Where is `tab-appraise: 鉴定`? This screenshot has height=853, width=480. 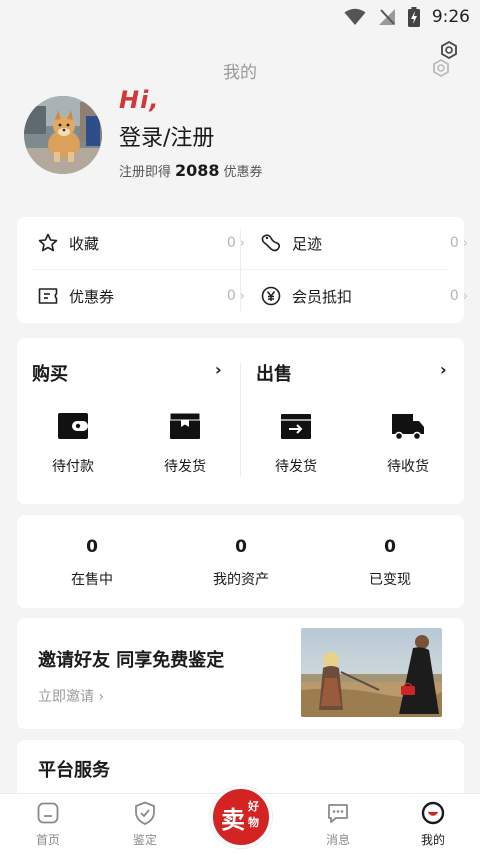 tab-appraise: 鉴定 is located at coordinates (145, 824).